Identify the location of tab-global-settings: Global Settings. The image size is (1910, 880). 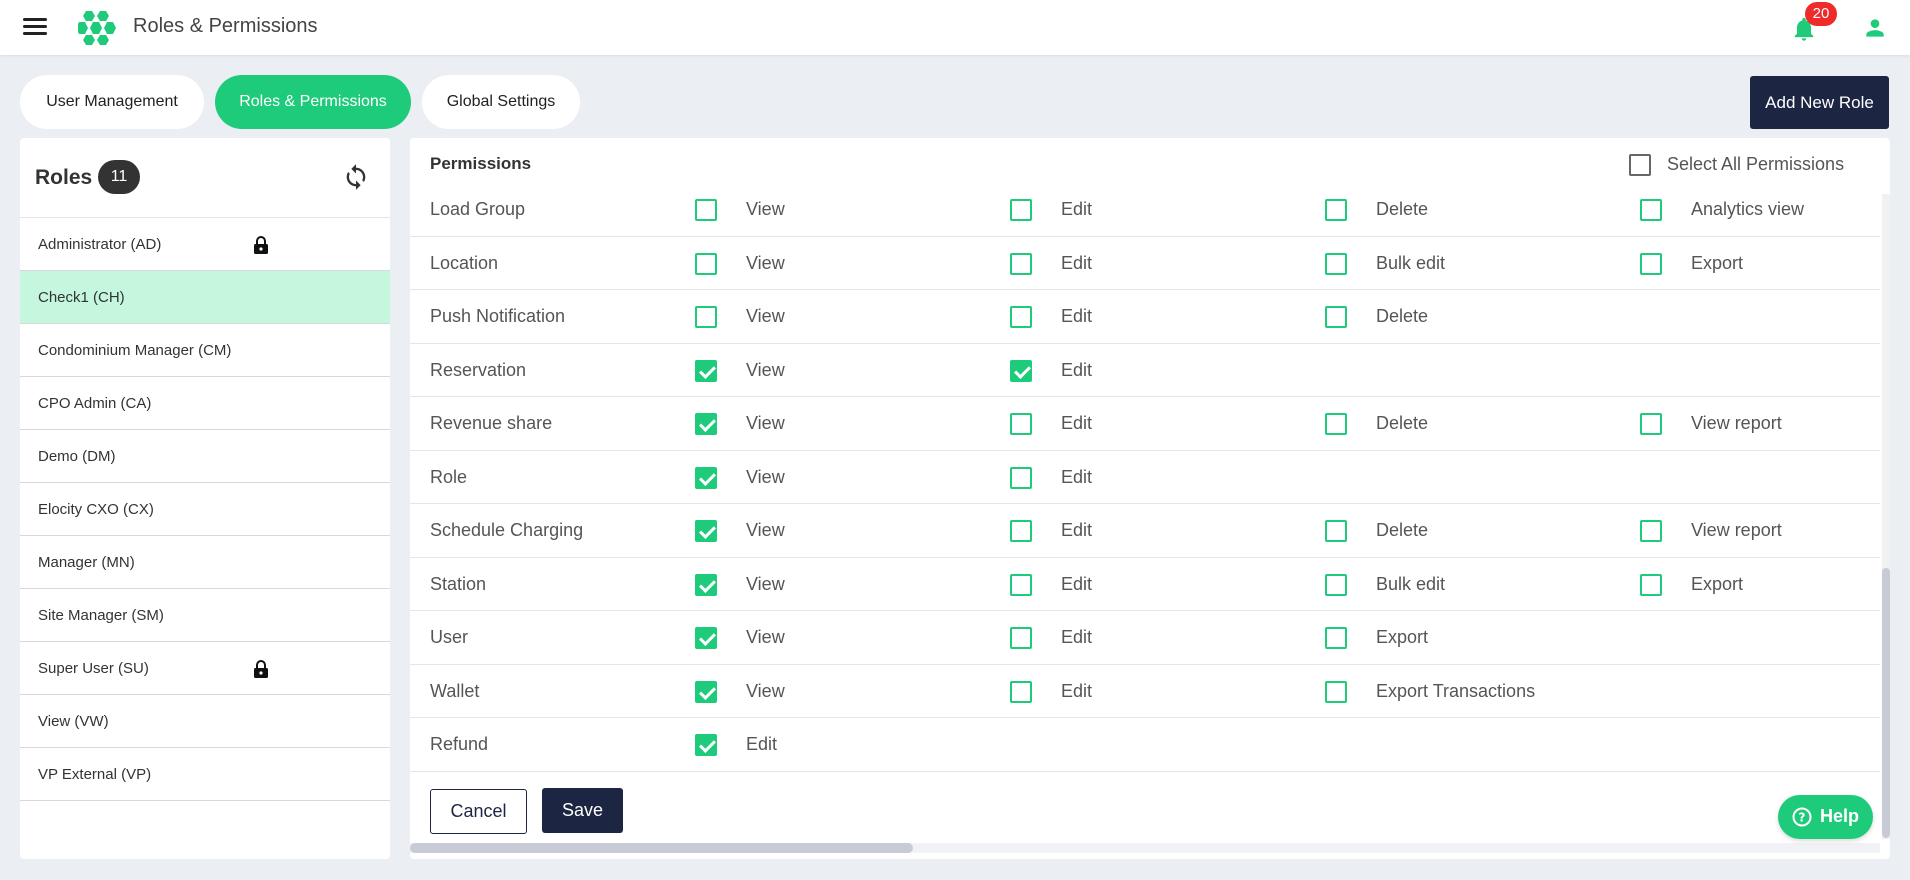
(501, 102).